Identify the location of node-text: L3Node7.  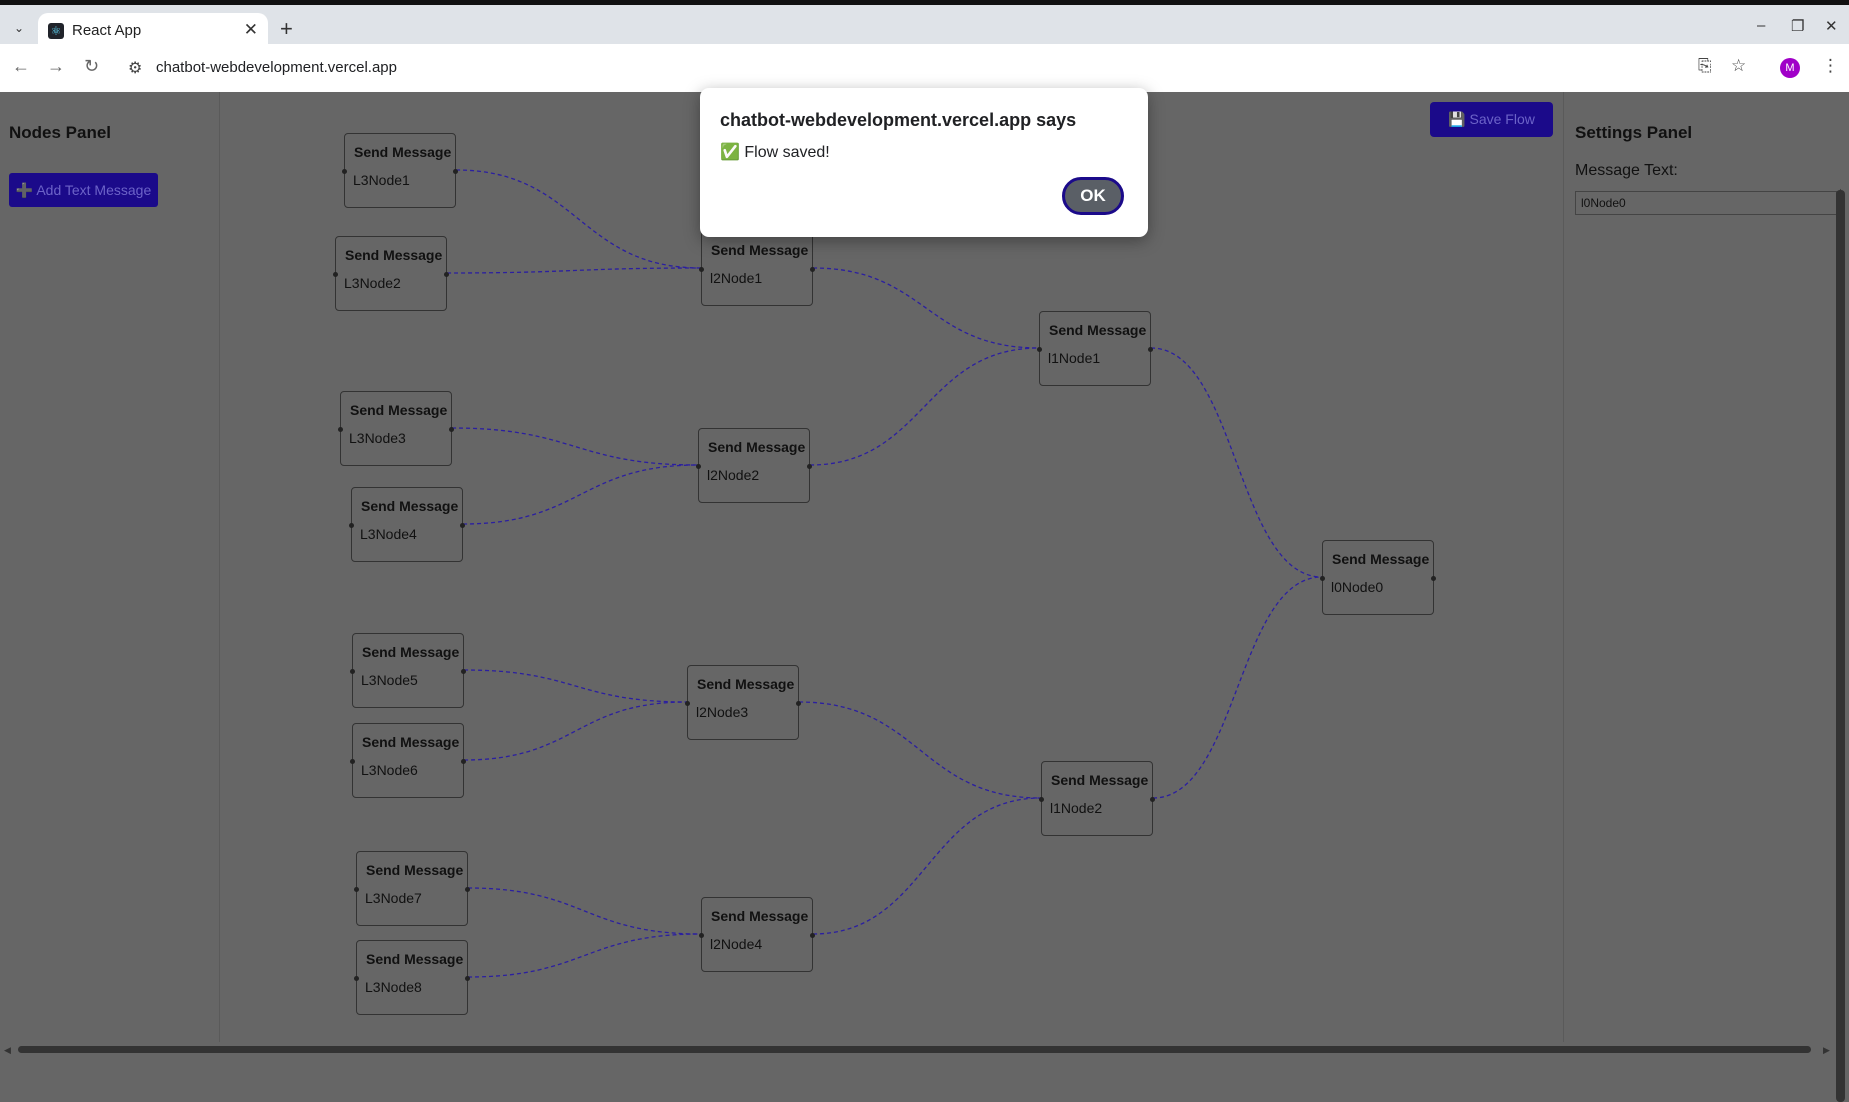
(393, 898).